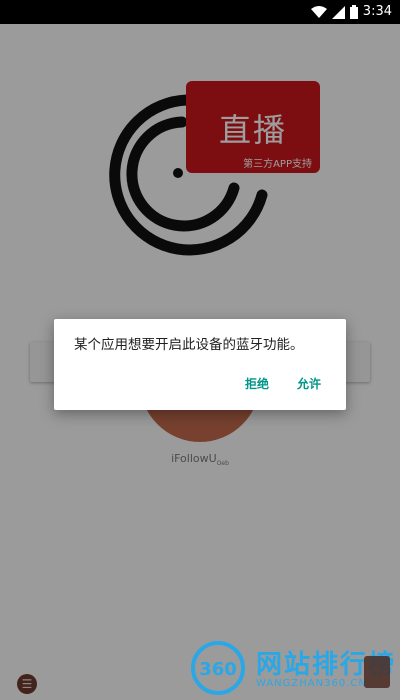 The height and width of the screenshot is (700, 400). What do you see at coordinates (353, 12) in the screenshot?
I see `battery-icon` at bounding box center [353, 12].